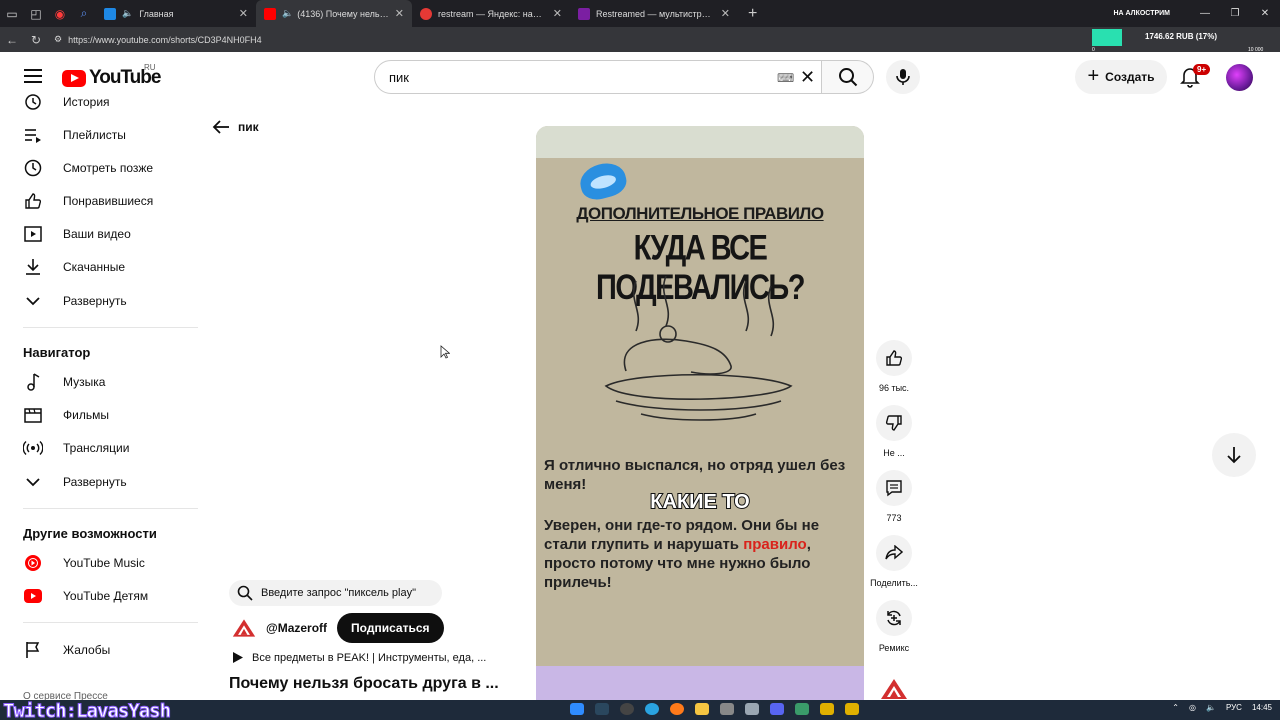  Describe the element at coordinates (33, 102) in the screenshot. I see `history-icon` at that location.